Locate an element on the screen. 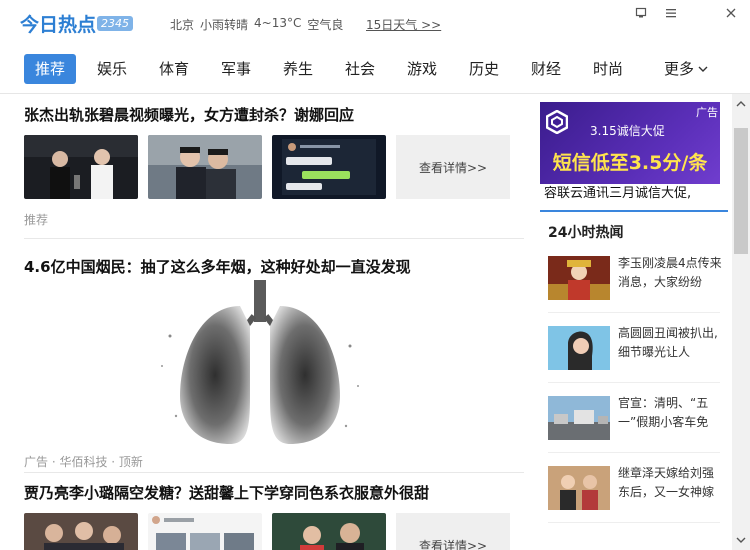 The image size is (750, 550). ad-tag: 广告 is located at coordinates (707, 112).